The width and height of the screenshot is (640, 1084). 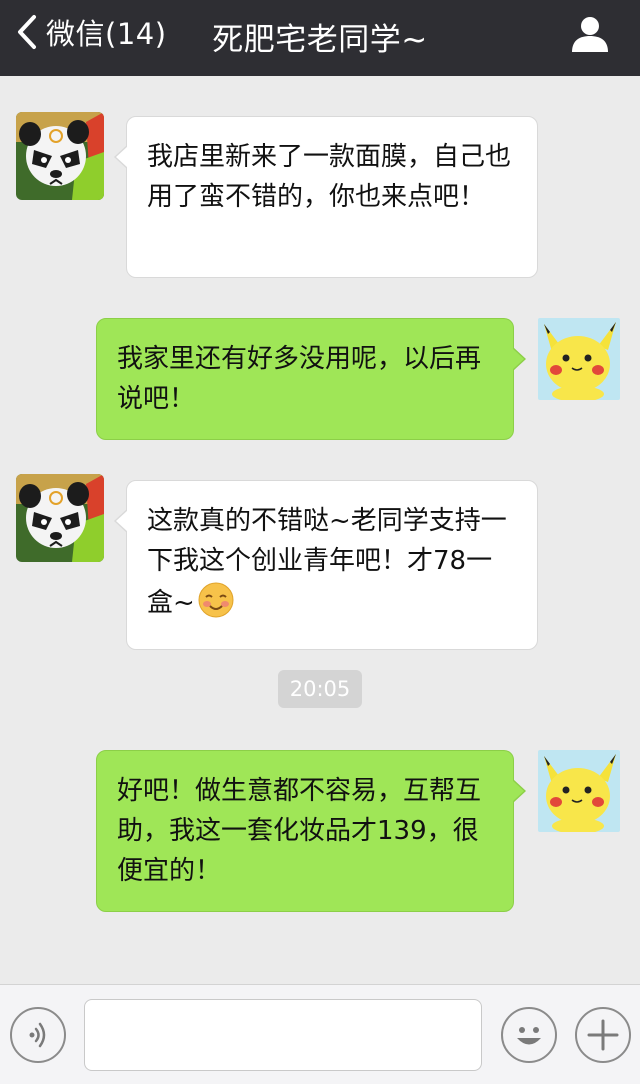 I want to click on person-icon, so click(x=590, y=34).